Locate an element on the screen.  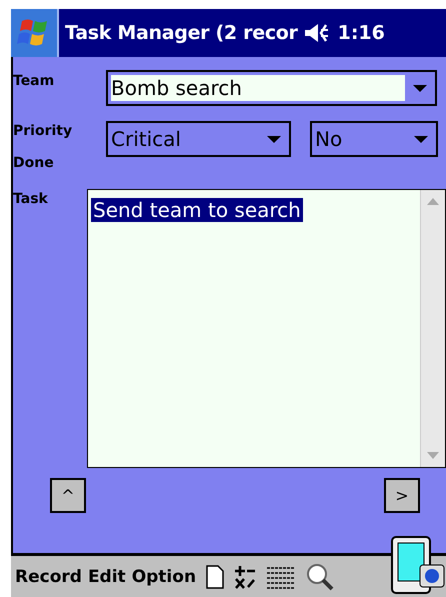
menu-item: Edit is located at coordinates (107, 576).